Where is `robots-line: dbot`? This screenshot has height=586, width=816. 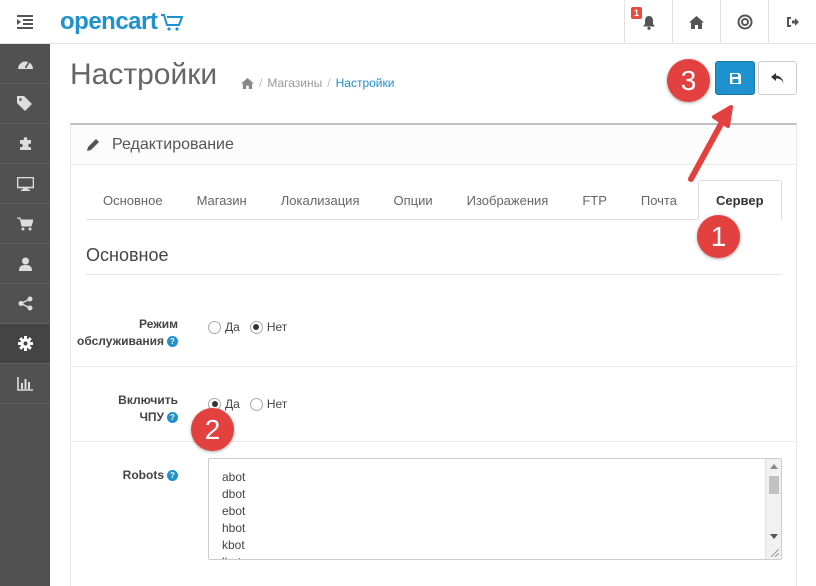
robots-line: dbot is located at coordinates (234, 494).